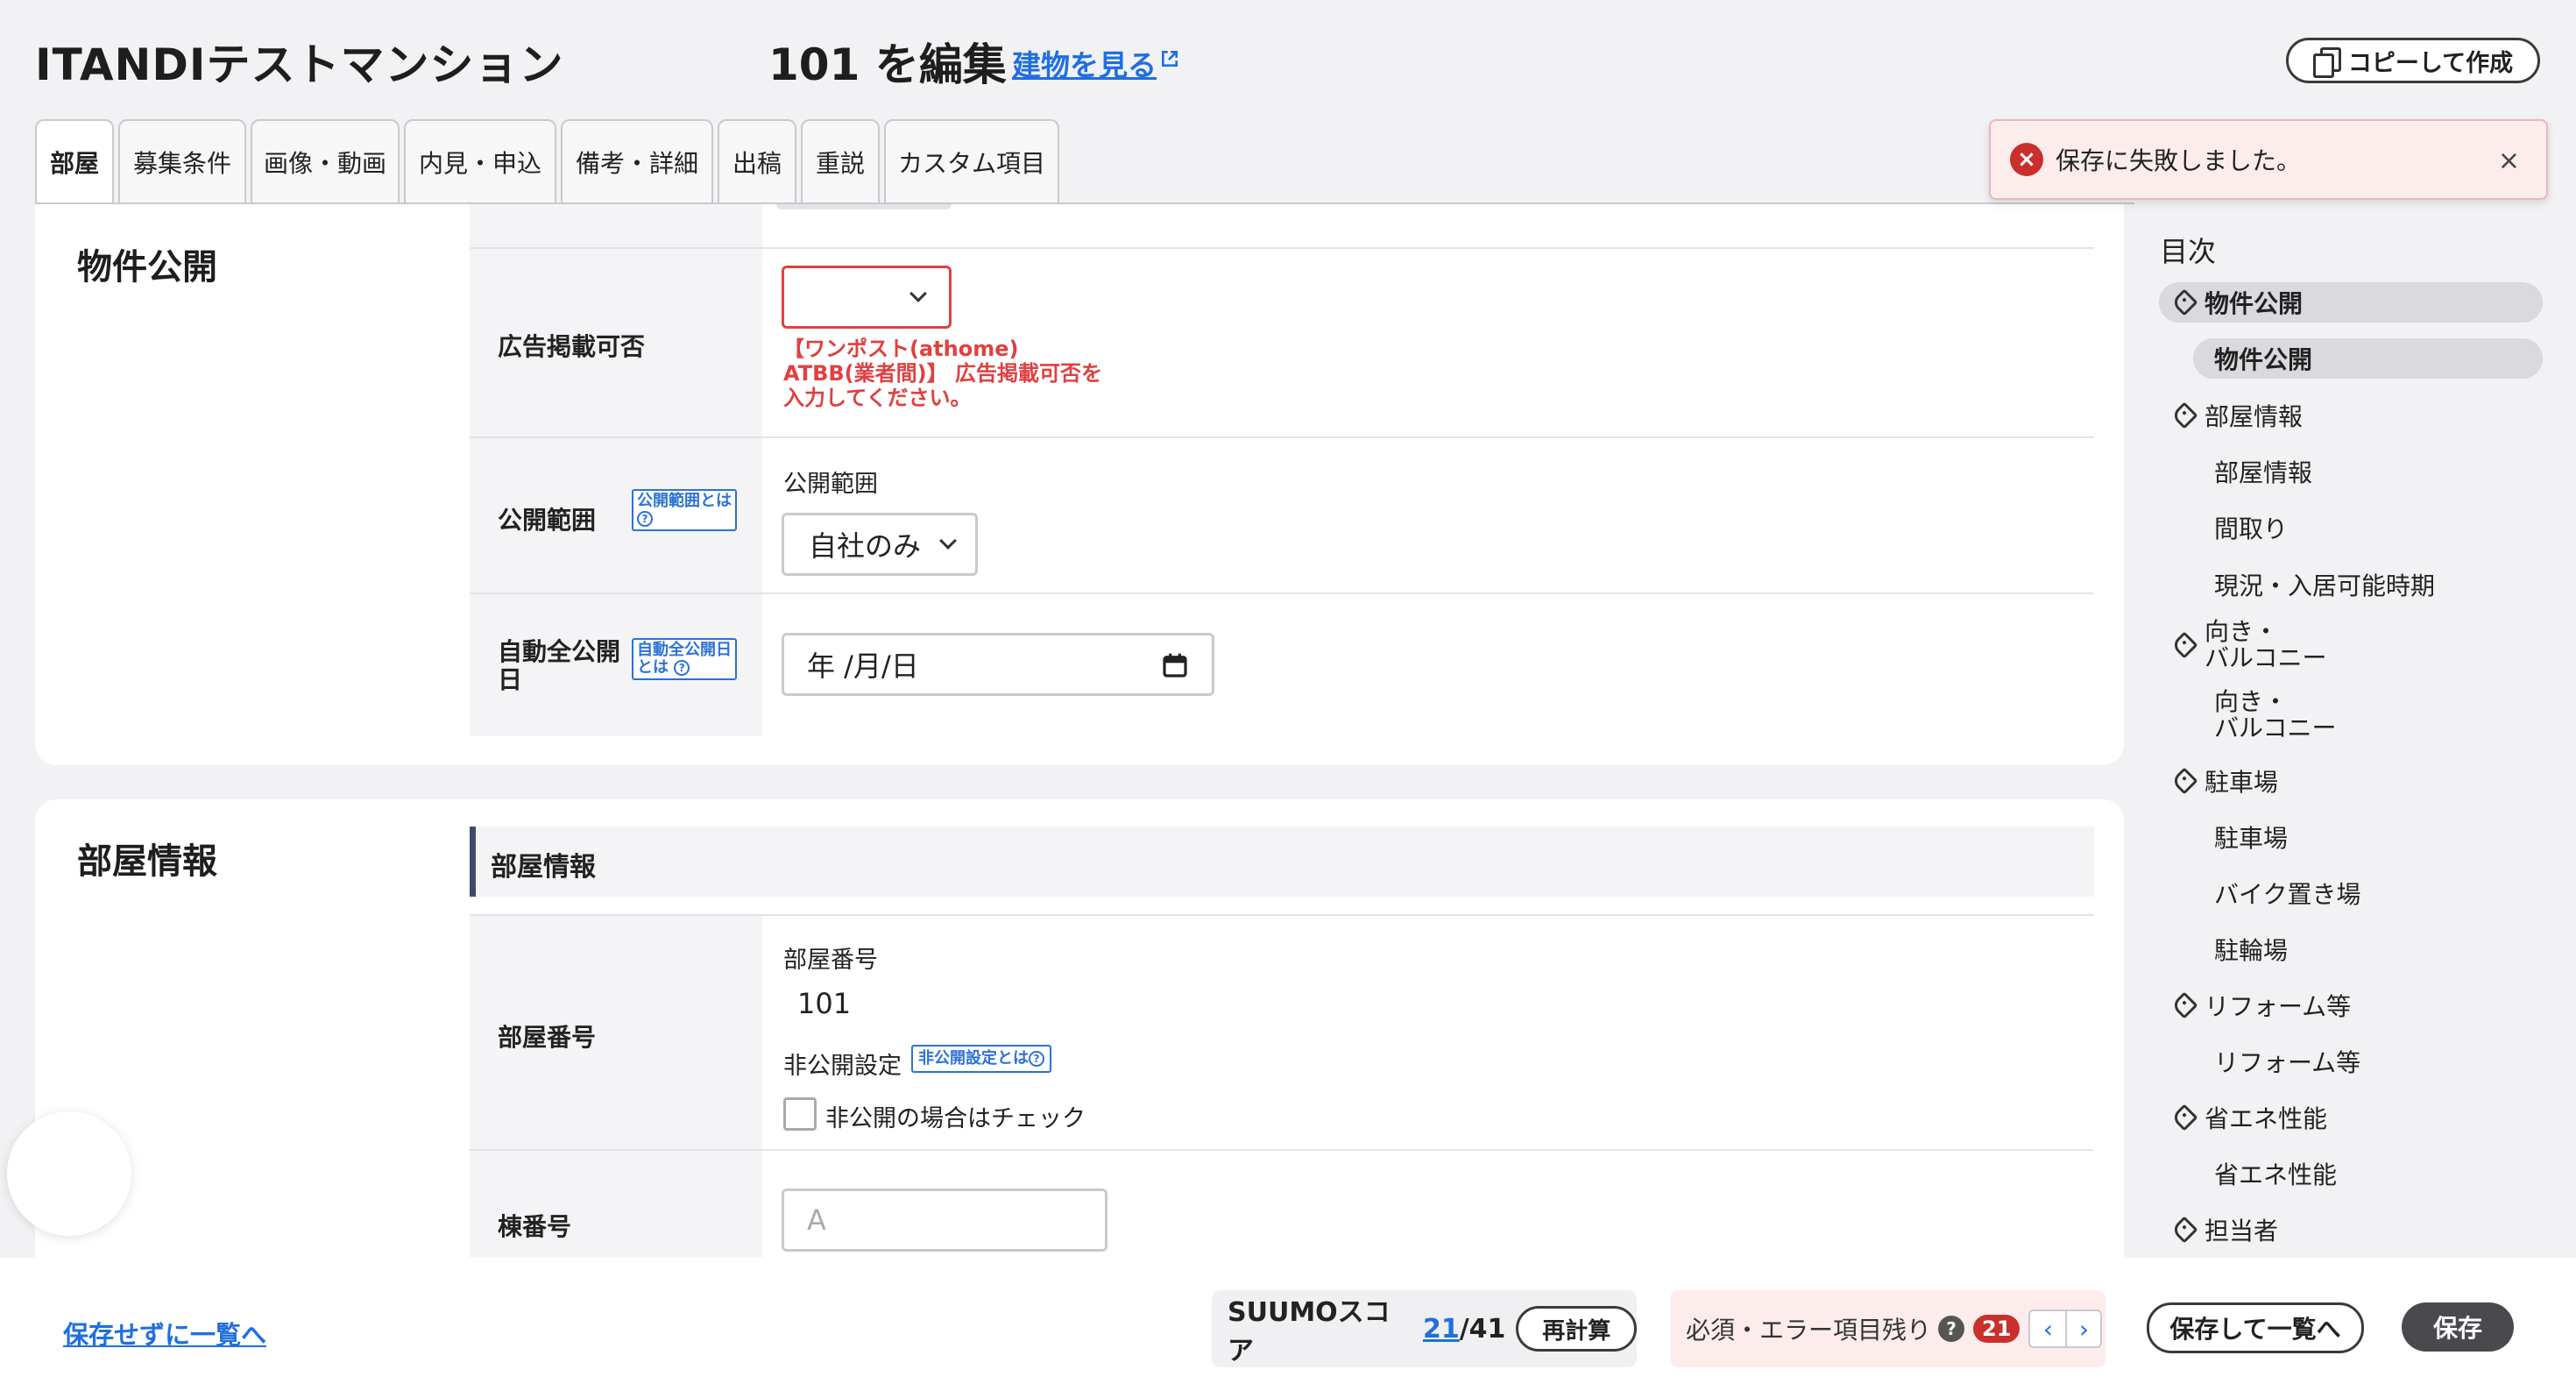  I want to click on tab-viewing-application: 内見・申込, so click(480, 161).